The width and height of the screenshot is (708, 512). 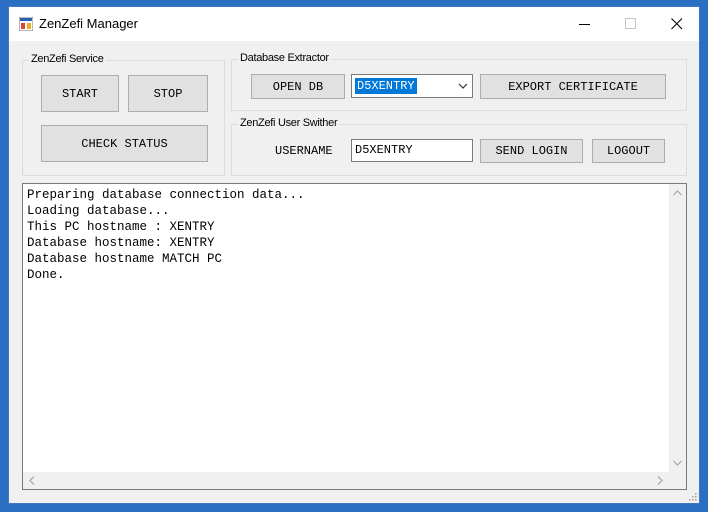 What do you see at coordinates (121, 243) in the screenshot?
I see `log-line: Database hostname: XENTRY` at bounding box center [121, 243].